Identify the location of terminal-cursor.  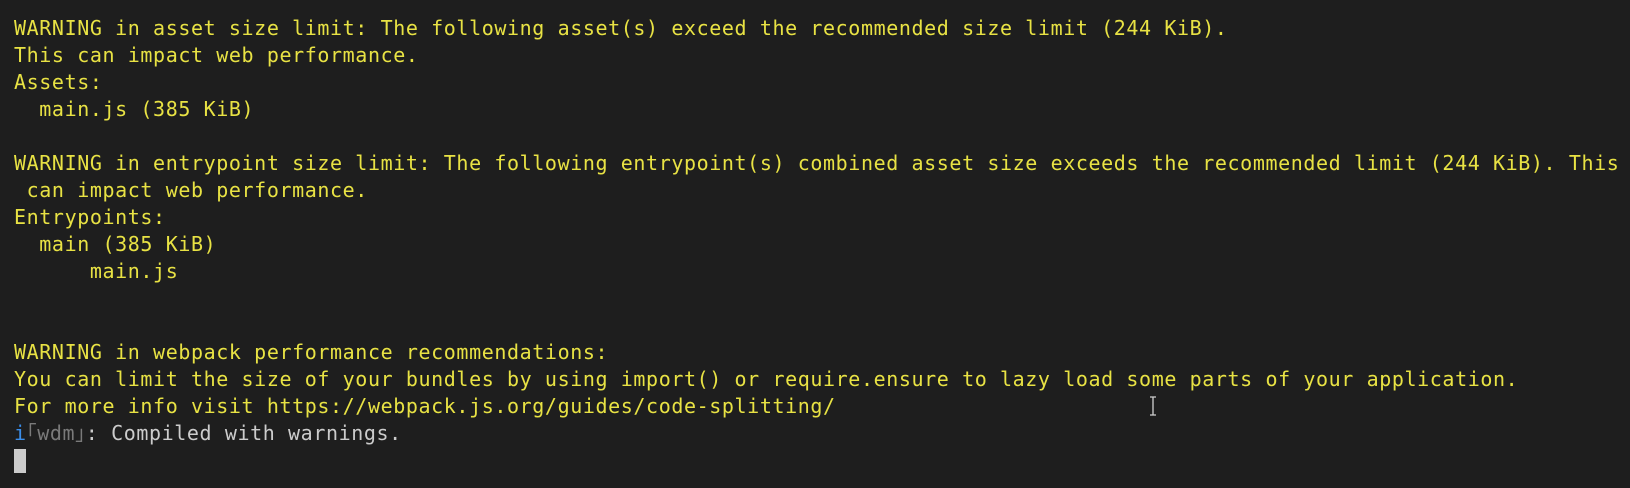
(20, 461).